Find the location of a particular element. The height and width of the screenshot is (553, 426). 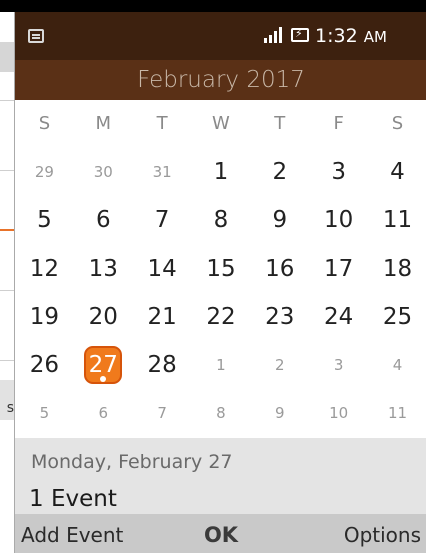

day-number: 30 is located at coordinates (103, 172).